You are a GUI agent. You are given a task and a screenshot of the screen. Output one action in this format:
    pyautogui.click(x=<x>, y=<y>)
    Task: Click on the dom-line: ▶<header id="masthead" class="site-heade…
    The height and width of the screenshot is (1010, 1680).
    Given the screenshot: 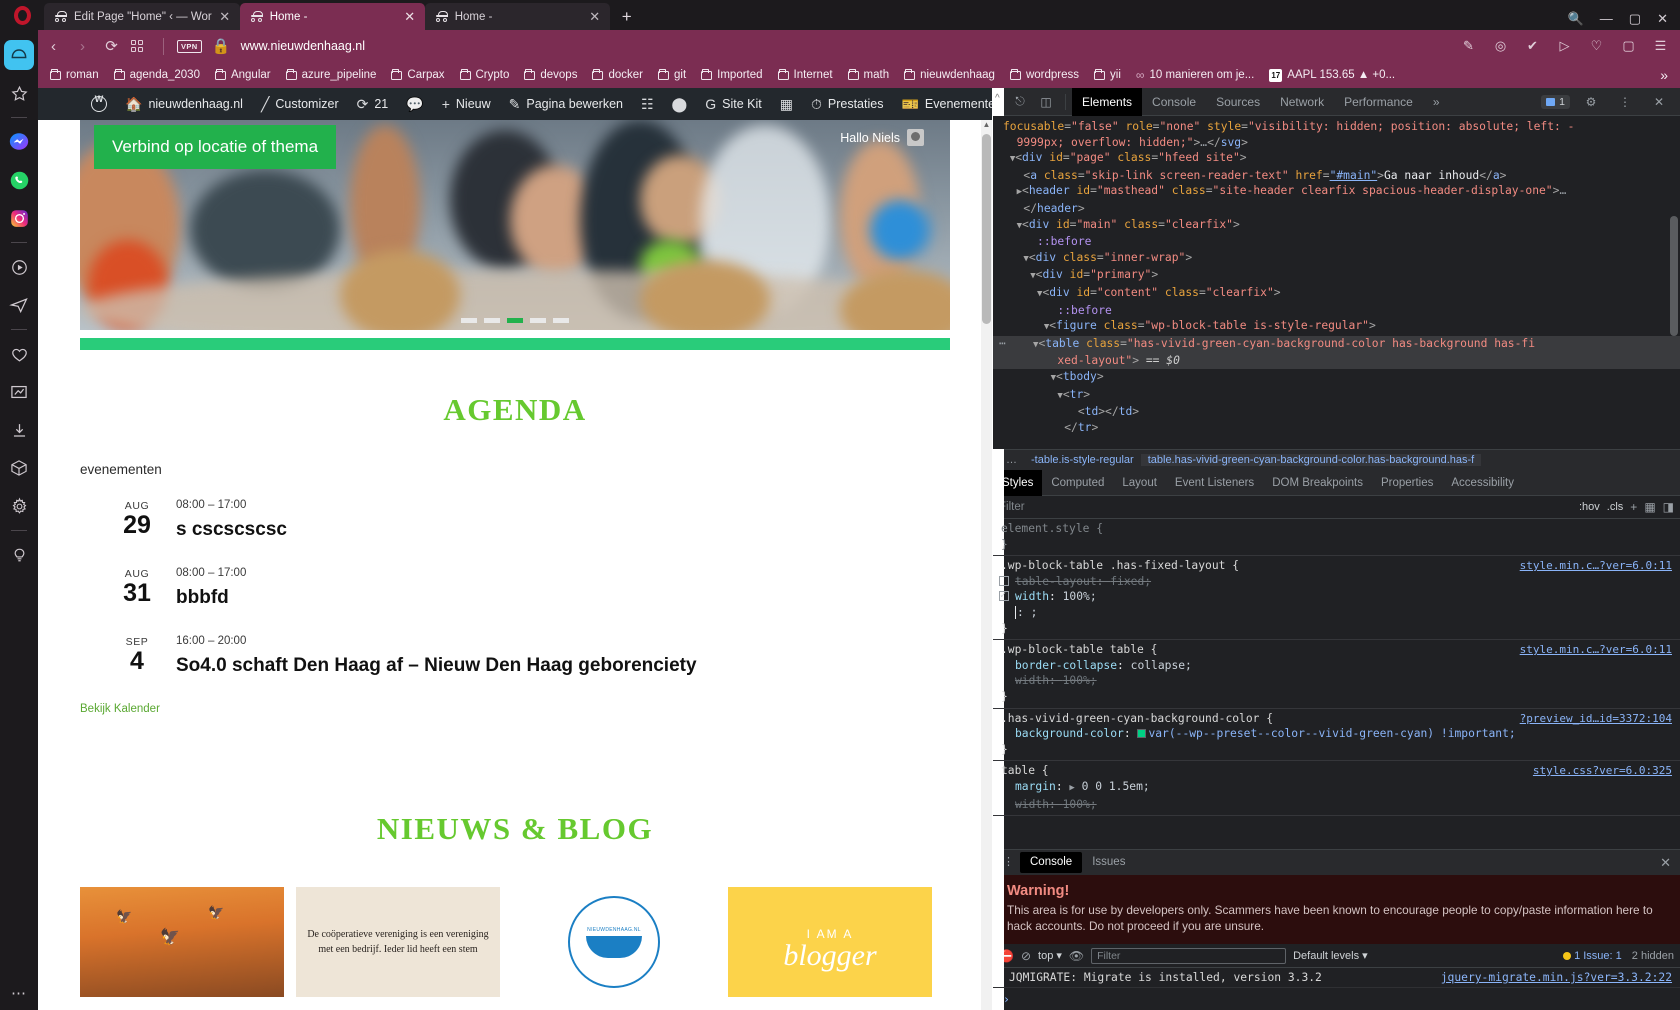 What is the action you would take?
    pyautogui.click(x=1336, y=192)
    